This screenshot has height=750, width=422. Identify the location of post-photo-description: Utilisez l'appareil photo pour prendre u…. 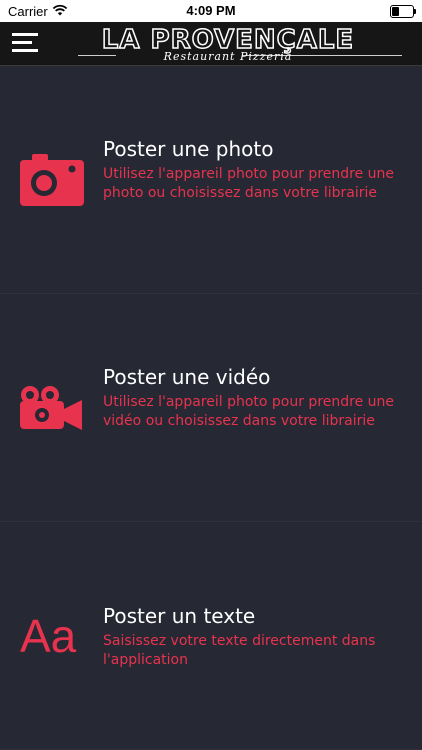
(249, 183).